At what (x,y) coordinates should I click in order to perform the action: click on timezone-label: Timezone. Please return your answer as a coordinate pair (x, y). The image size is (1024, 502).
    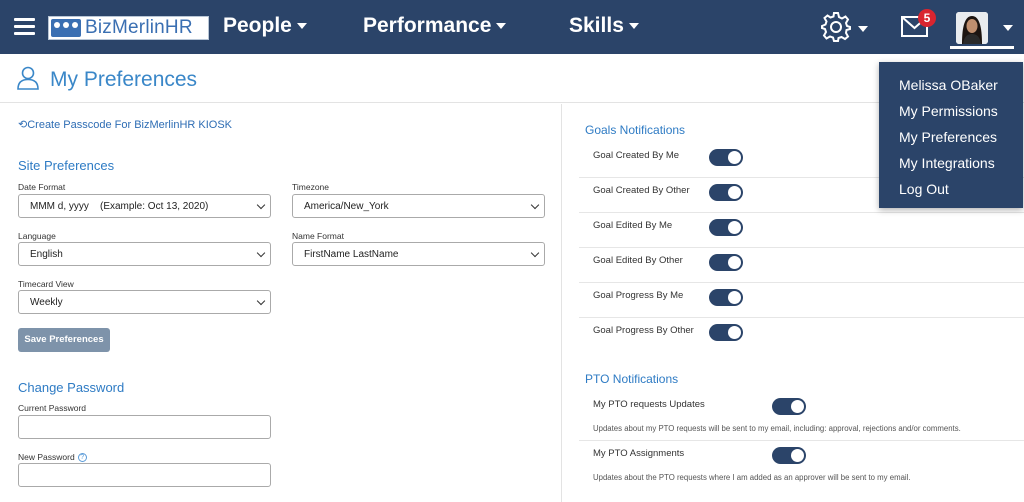
    Looking at the image, I should click on (311, 187).